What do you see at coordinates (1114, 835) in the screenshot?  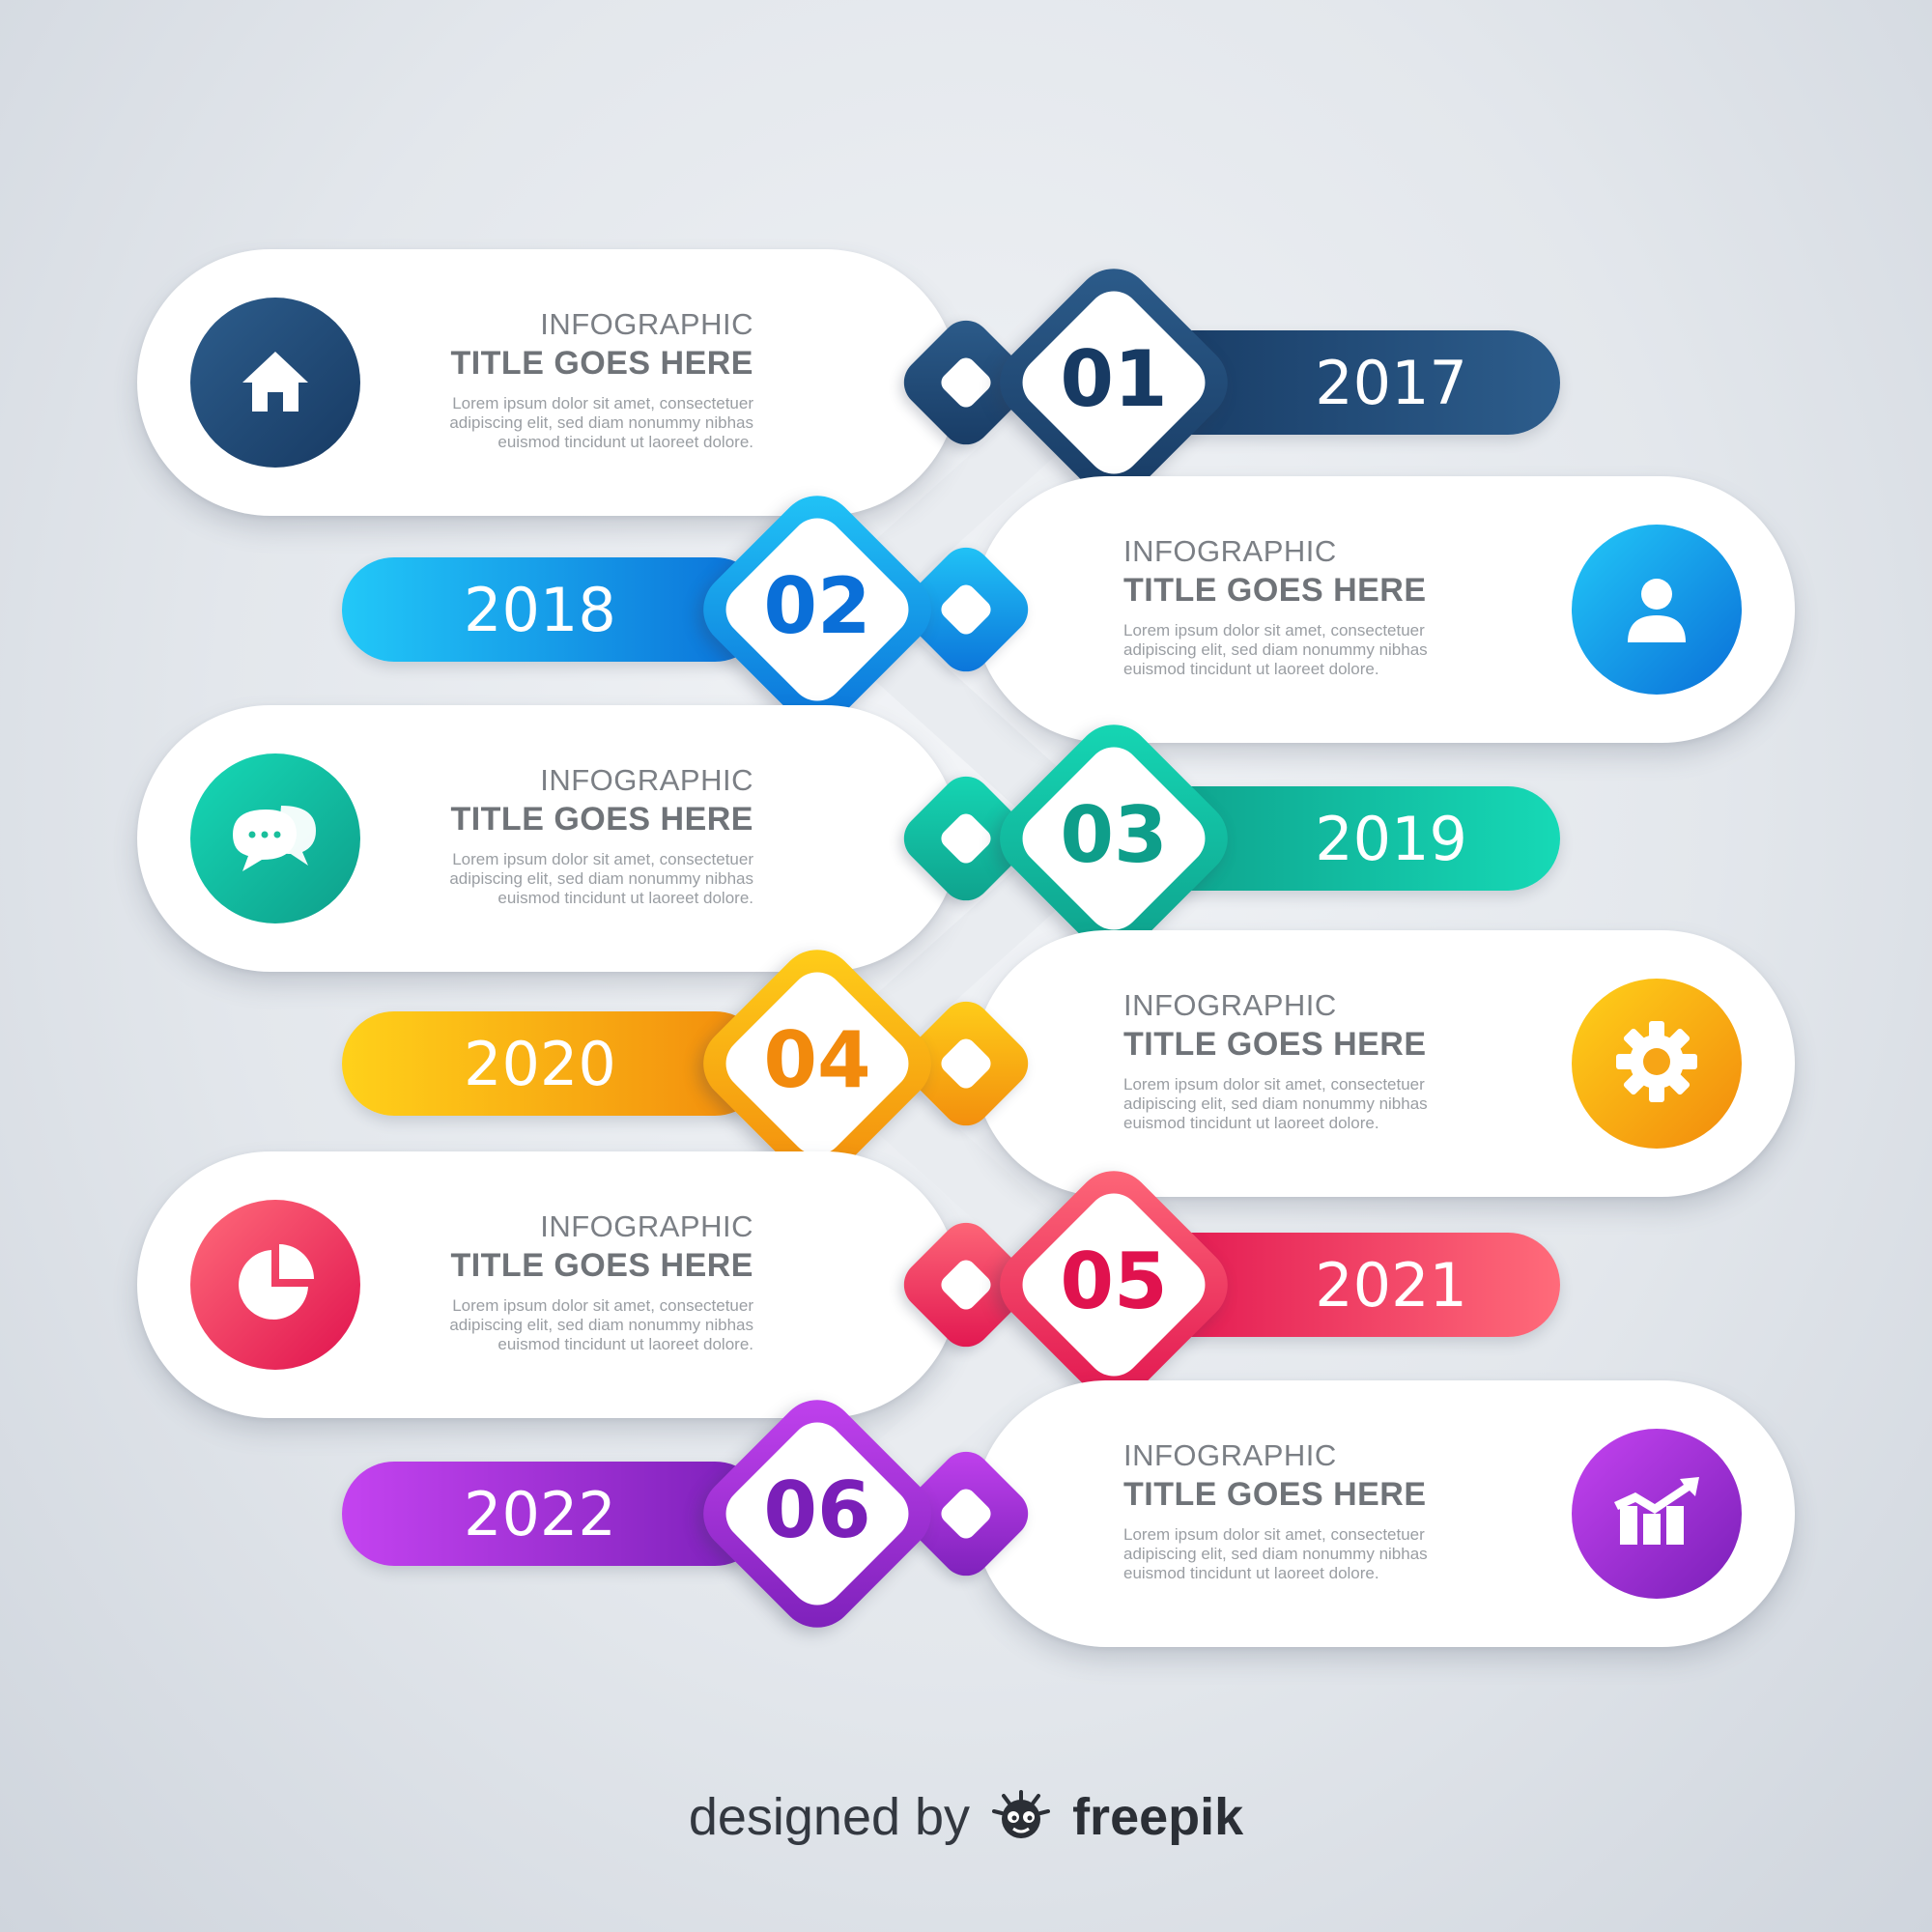 I see `step-number: 03` at bounding box center [1114, 835].